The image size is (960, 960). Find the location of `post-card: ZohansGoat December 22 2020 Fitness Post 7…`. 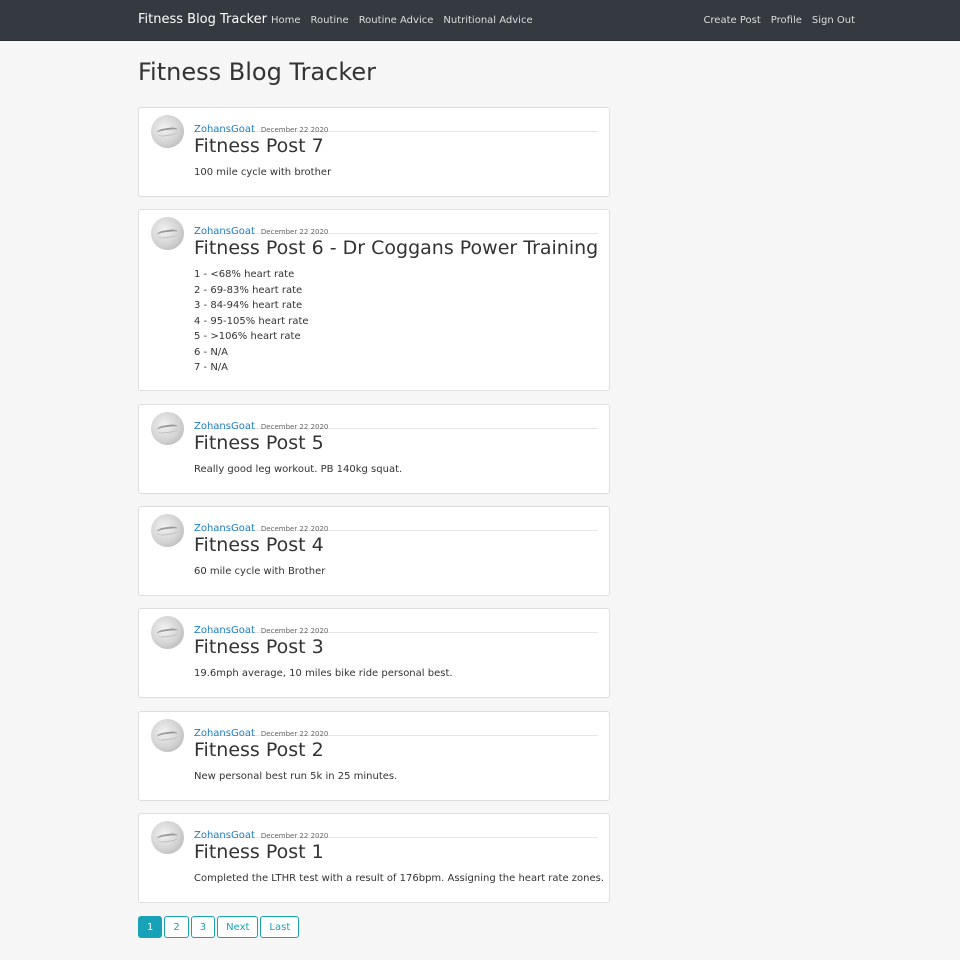

post-card: ZohansGoat December 22 2020 Fitness Post 7… is located at coordinates (374, 152).